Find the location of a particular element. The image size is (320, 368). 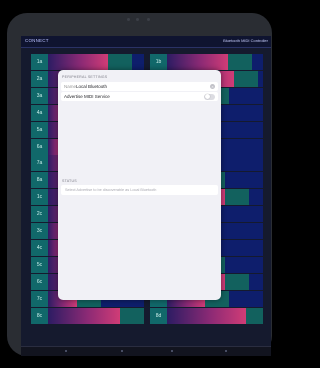

name-row: Name Local Bluetooth × is located at coordinates (139, 86).